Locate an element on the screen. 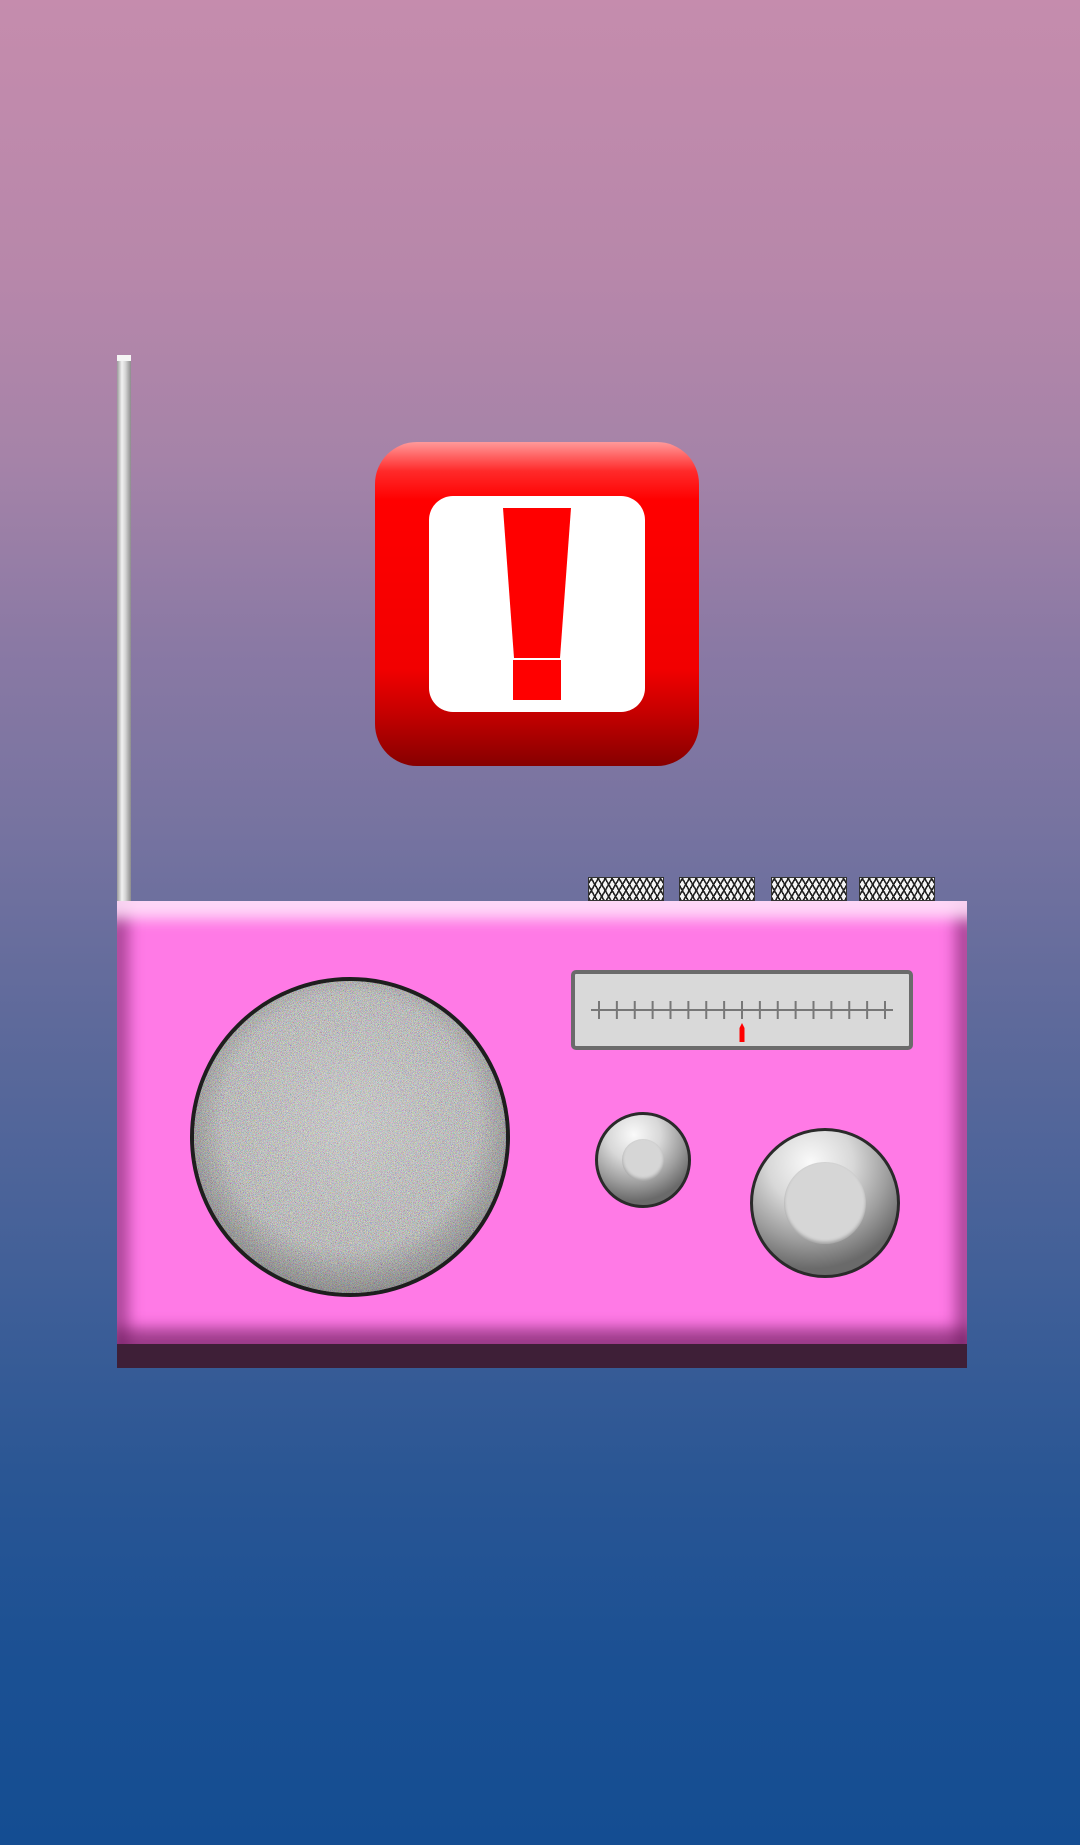 Image resolution: width=1080 pixels, height=1845 pixels. volume-knob is located at coordinates (643, 1160).